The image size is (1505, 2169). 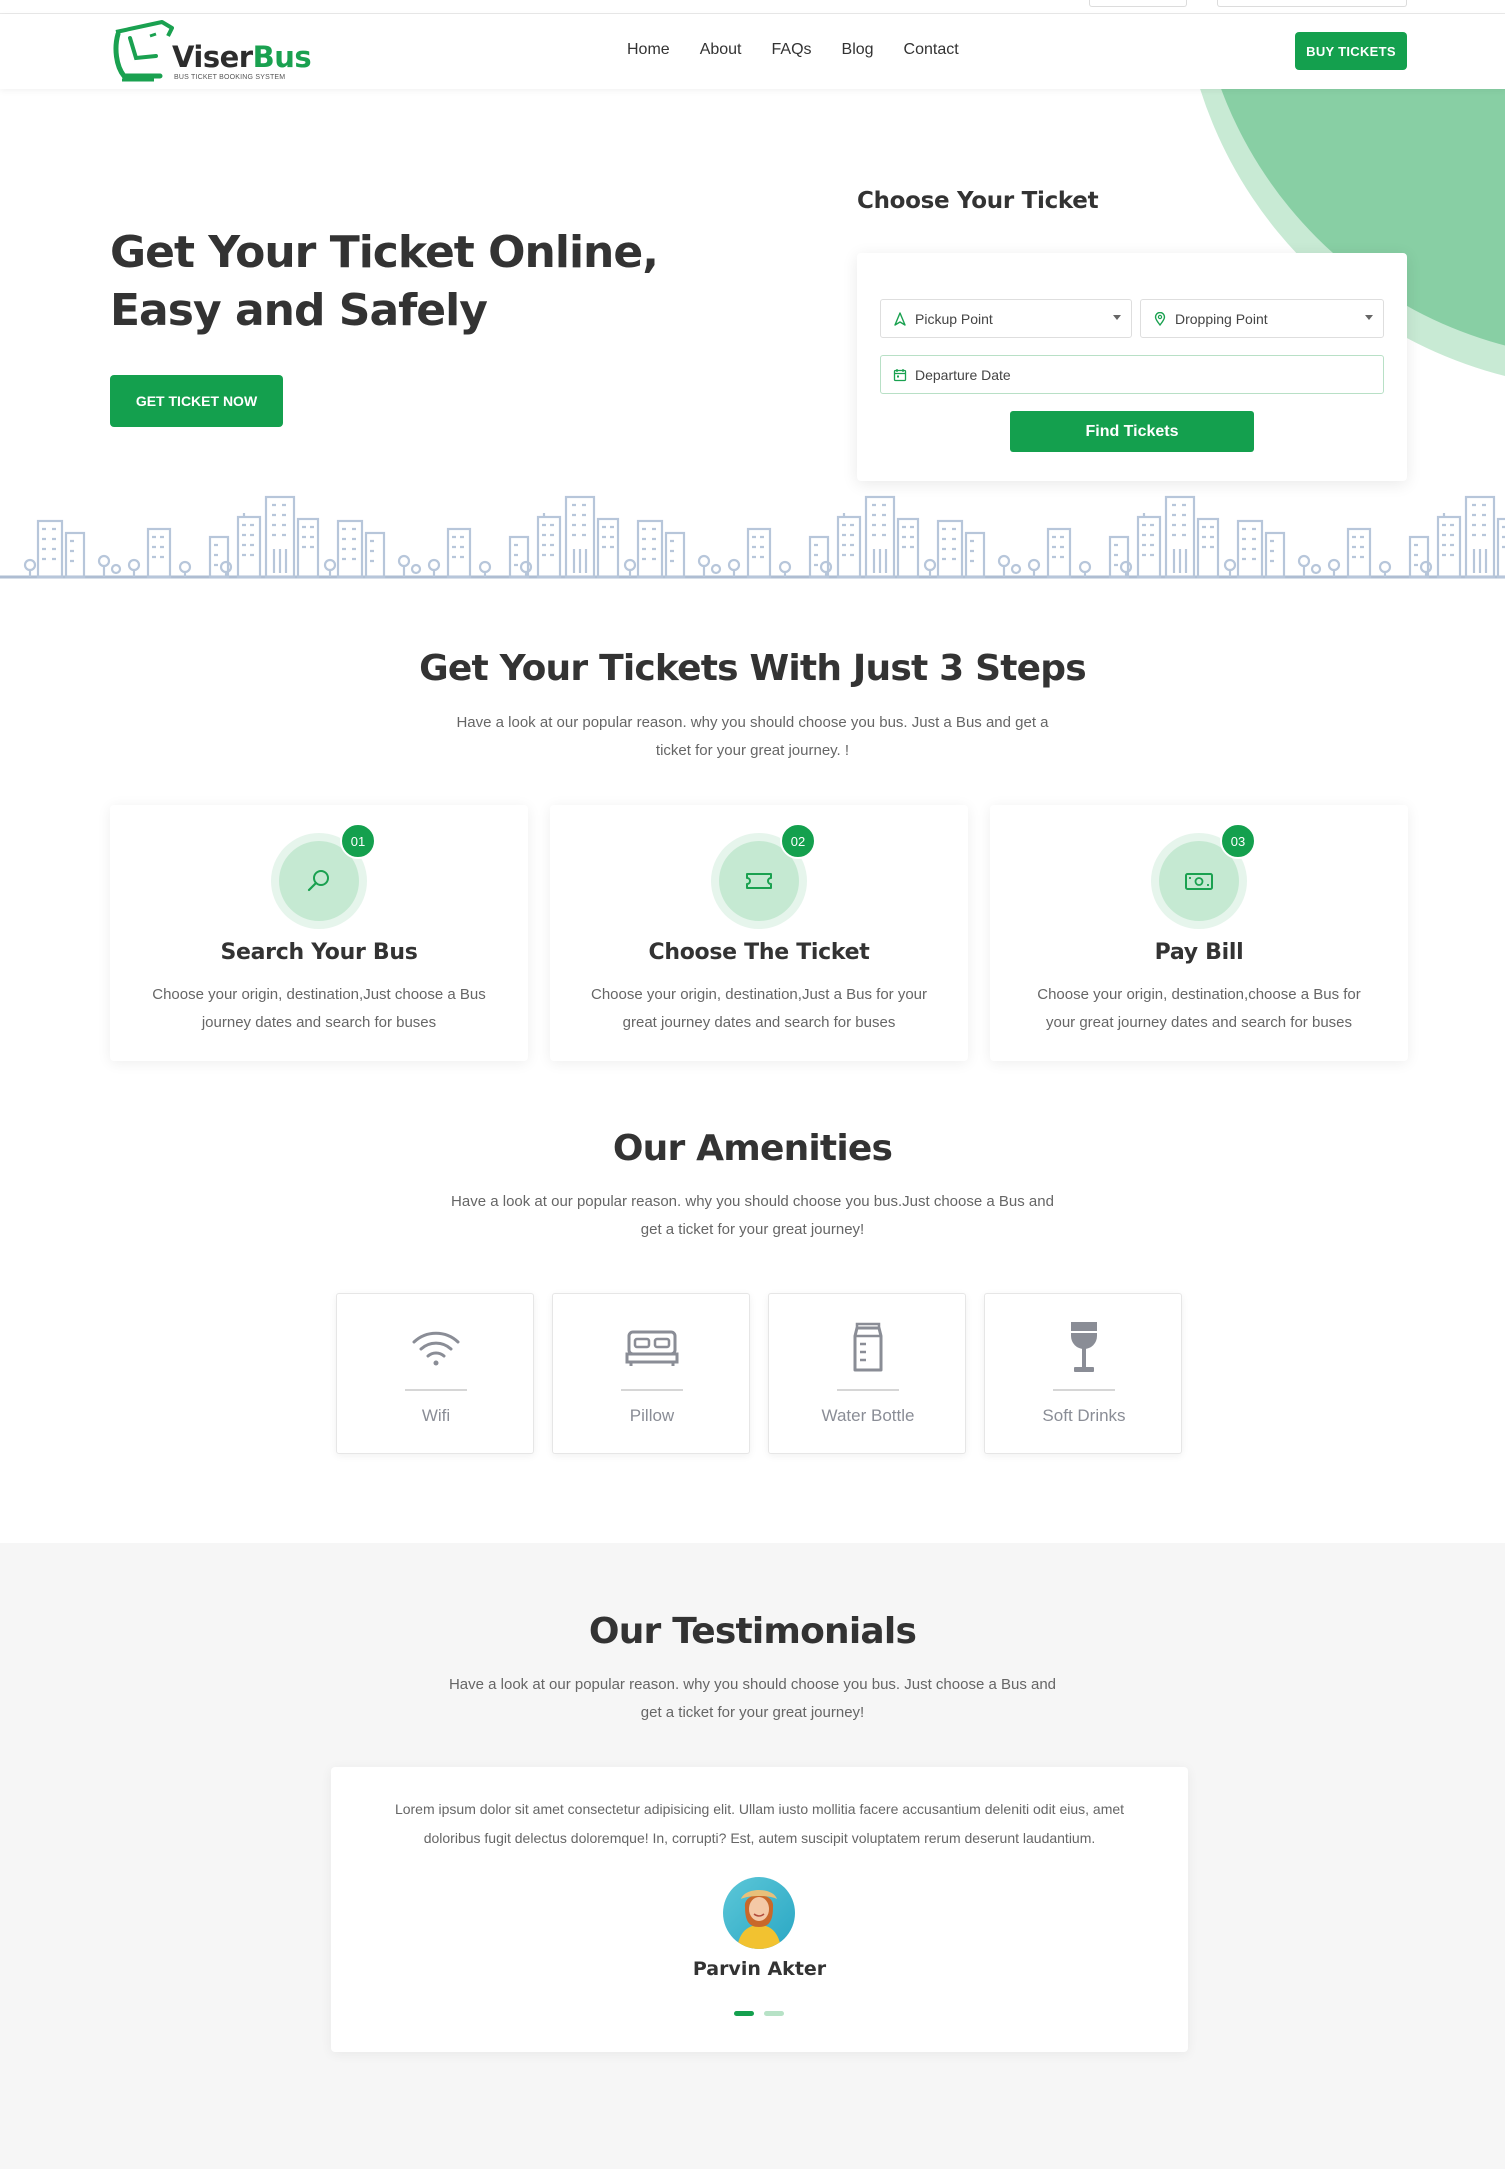 I want to click on dropping-point-select: Dropping Point, so click(x=1262, y=318).